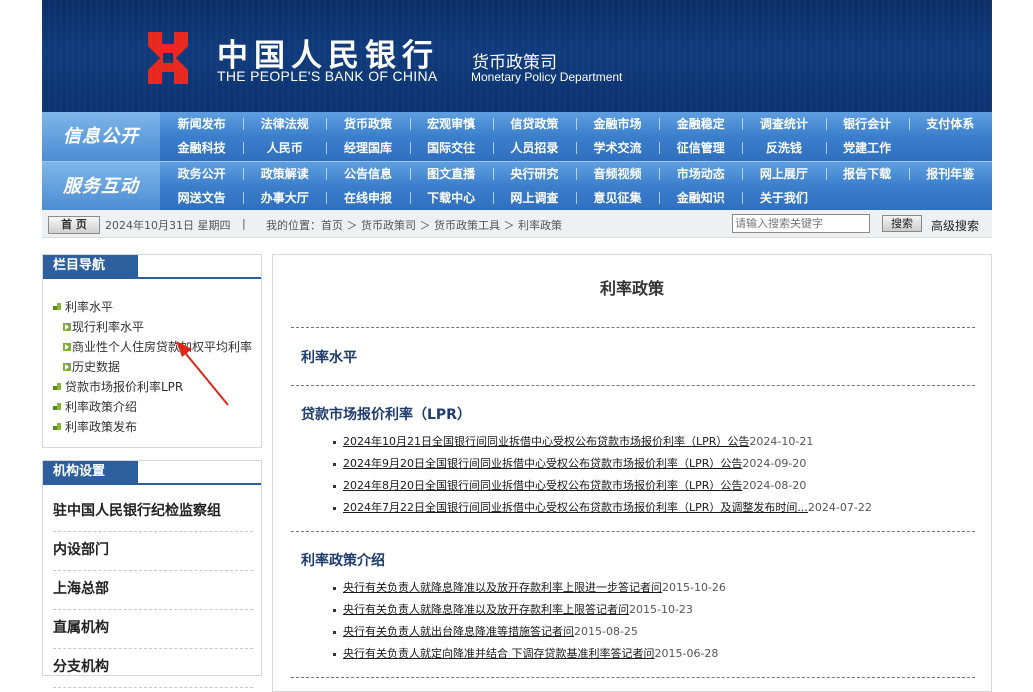 This screenshot has width=1033, height=692. What do you see at coordinates (124, 387) in the screenshot?
I see `sidebar-tree-label: 贷款市场报价利率LPR` at bounding box center [124, 387].